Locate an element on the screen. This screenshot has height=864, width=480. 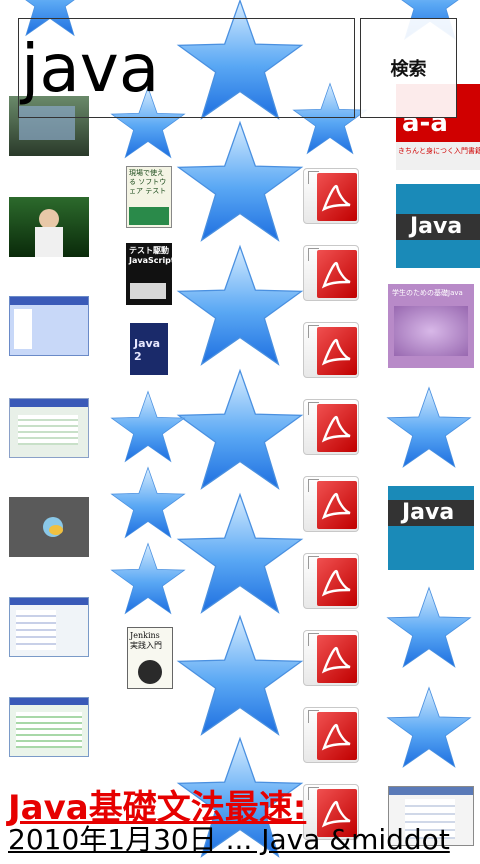
book-cover: テスト駆動 JavaScript is located at coordinates (149, 274).